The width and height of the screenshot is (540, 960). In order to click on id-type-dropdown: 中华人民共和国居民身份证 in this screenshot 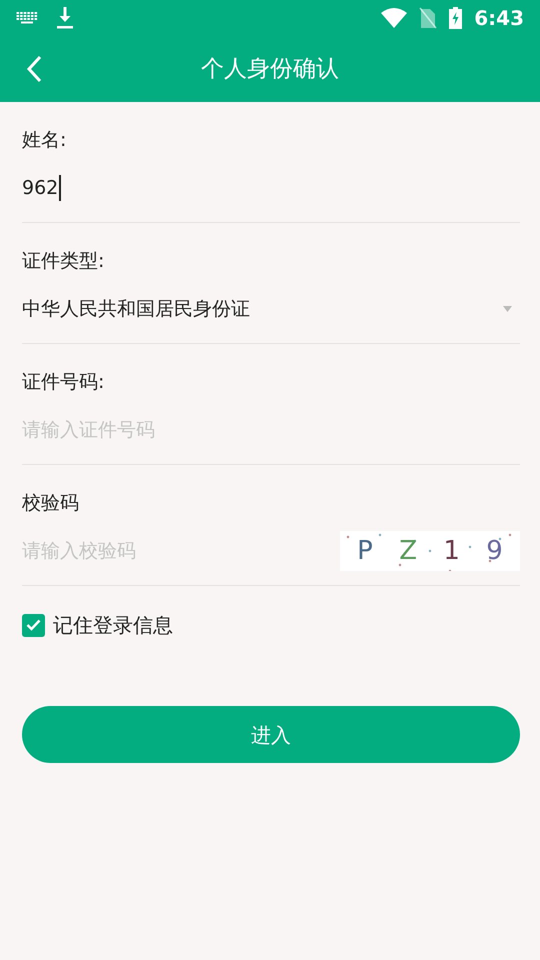, I will do `click(271, 309)`.